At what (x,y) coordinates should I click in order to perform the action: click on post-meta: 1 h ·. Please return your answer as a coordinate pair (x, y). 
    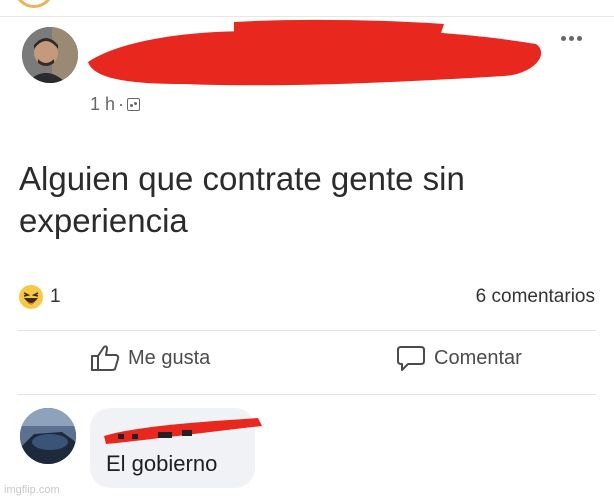
    Looking at the image, I should click on (115, 104).